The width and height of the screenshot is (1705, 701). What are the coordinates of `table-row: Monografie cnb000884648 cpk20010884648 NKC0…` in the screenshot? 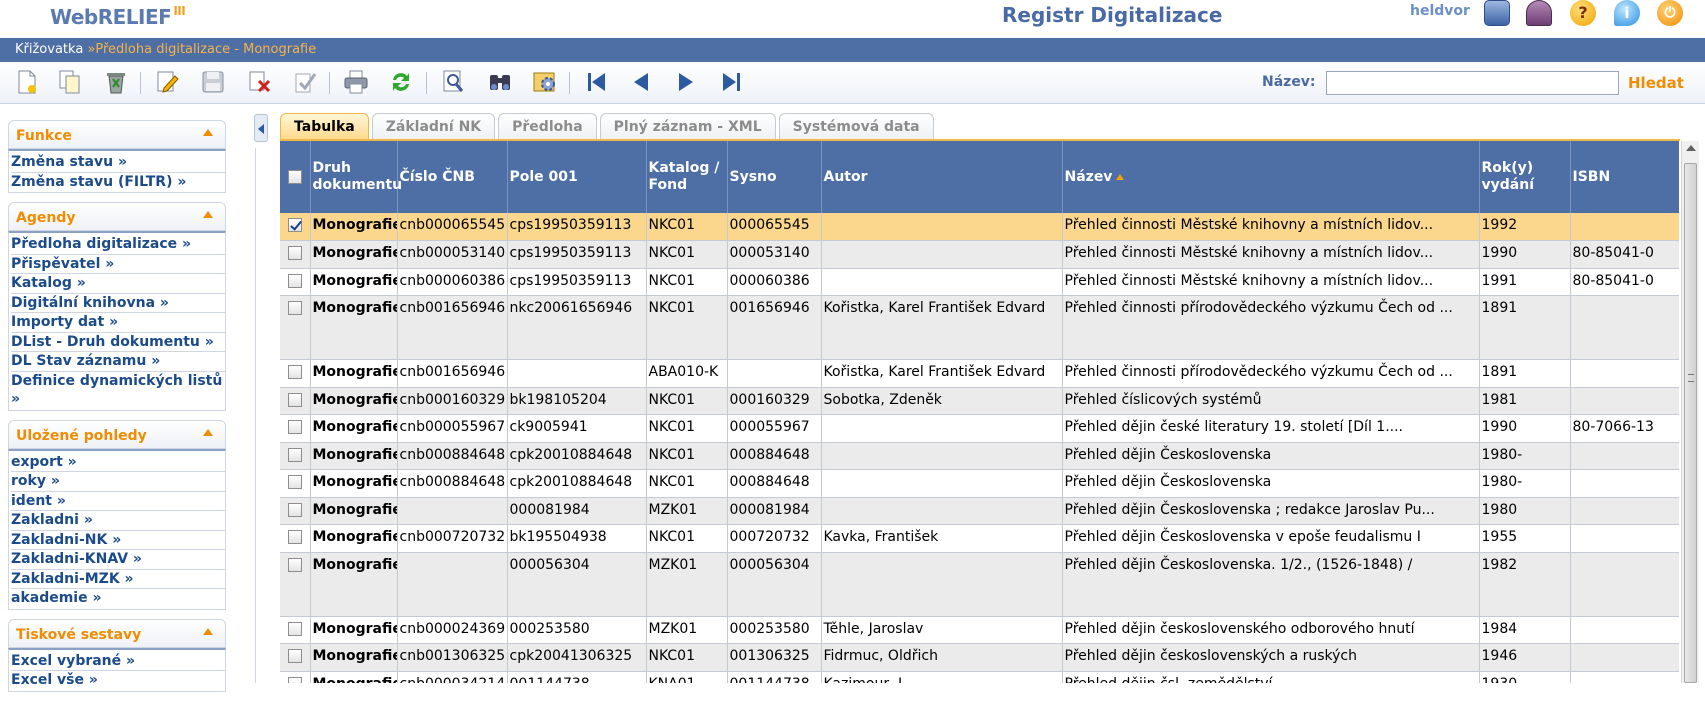 It's located at (979, 483).